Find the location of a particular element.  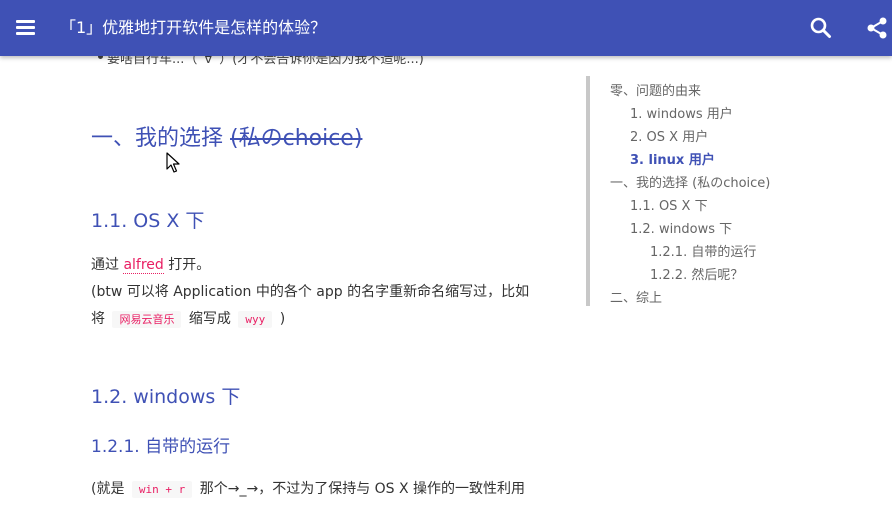

section-heading-windows: 1.2. windows 下 is located at coordinates (166, 397).